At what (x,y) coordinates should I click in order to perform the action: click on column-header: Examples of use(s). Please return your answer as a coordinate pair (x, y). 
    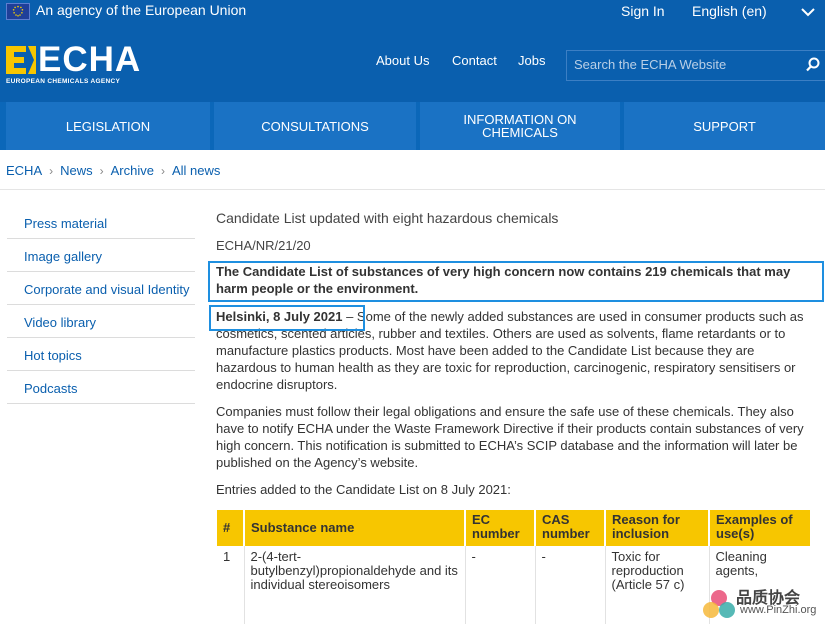
    Looking at the image, I should click on (759, 528).